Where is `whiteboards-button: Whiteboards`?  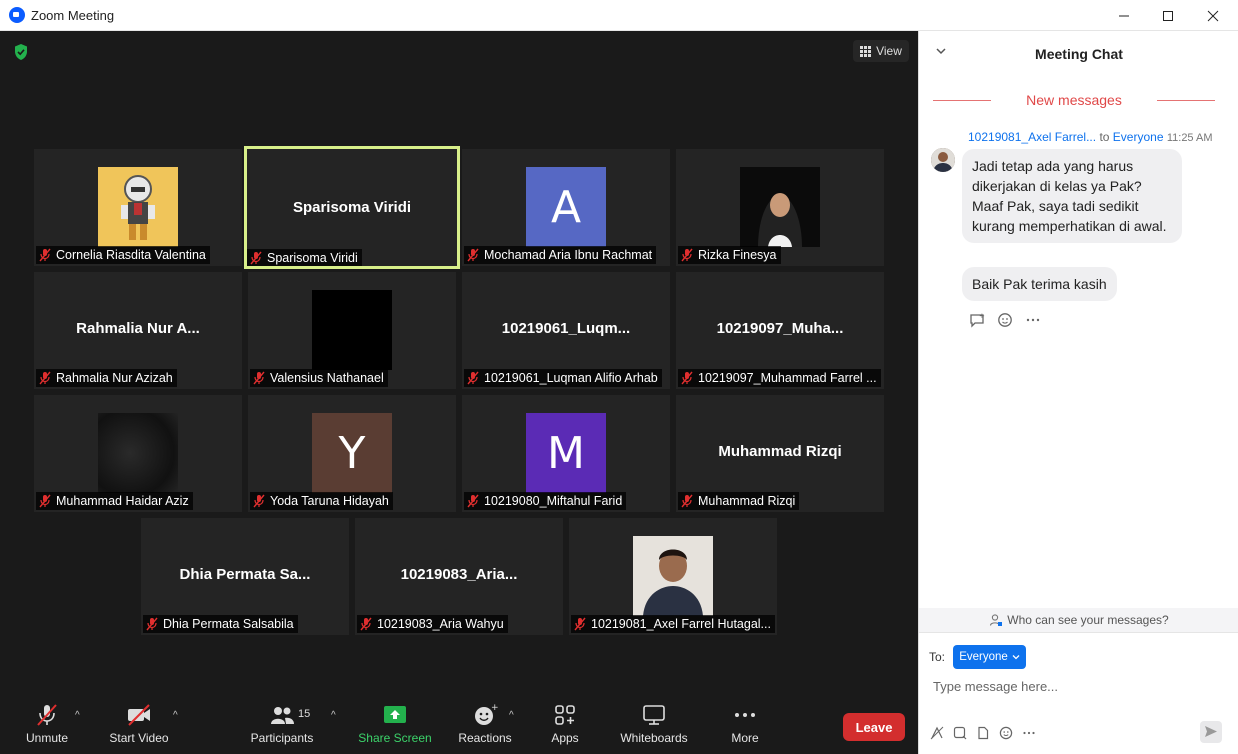
whiteboards-button: Whiteboards is located at coordinates (654, 726).